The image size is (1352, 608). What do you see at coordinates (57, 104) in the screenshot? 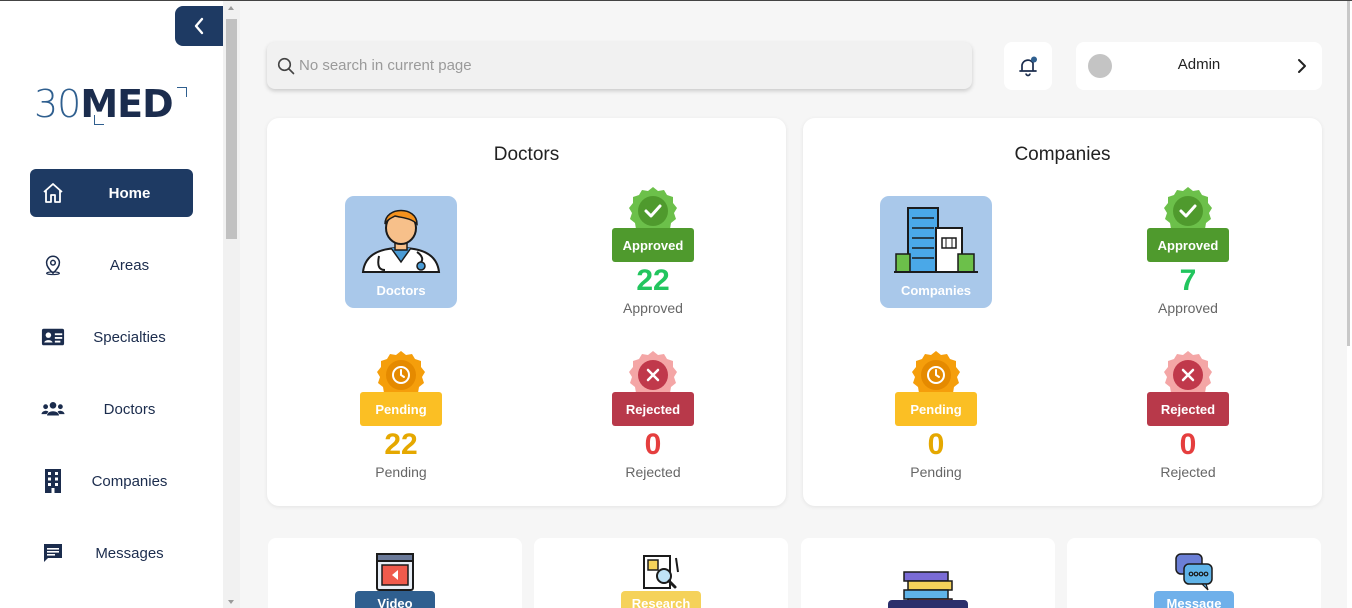
I see `logo-number: 30` at bounding box center [57, 104].